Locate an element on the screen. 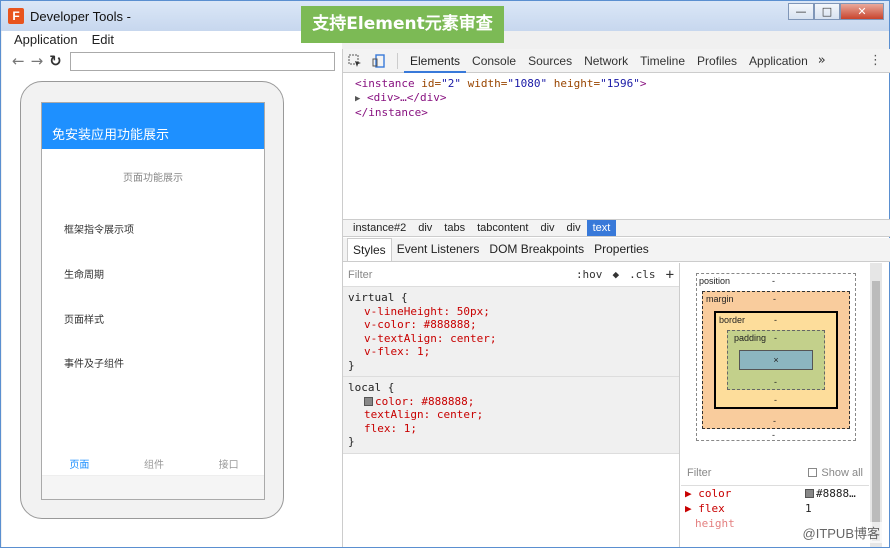  list-item: 页面样式 is located at coordinates (84, 318).